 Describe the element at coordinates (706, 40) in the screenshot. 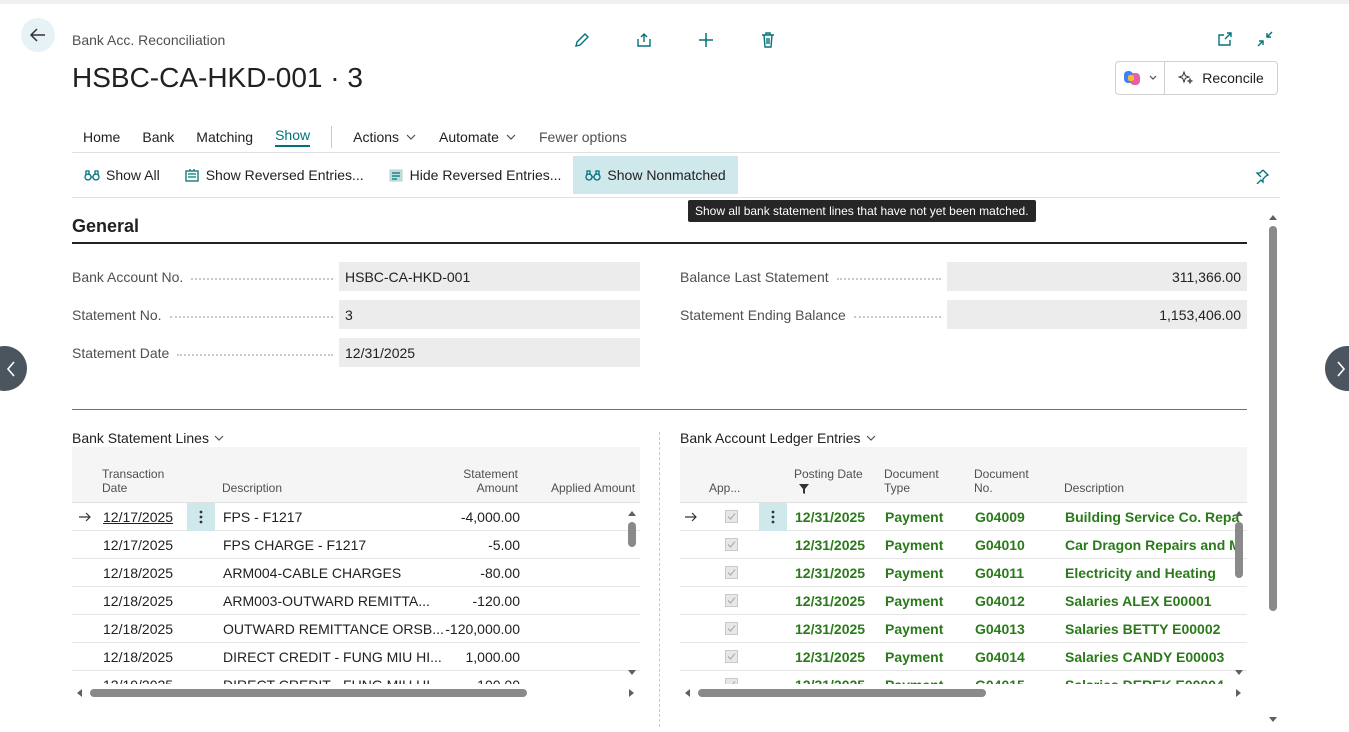

I see `new-button` at that location.